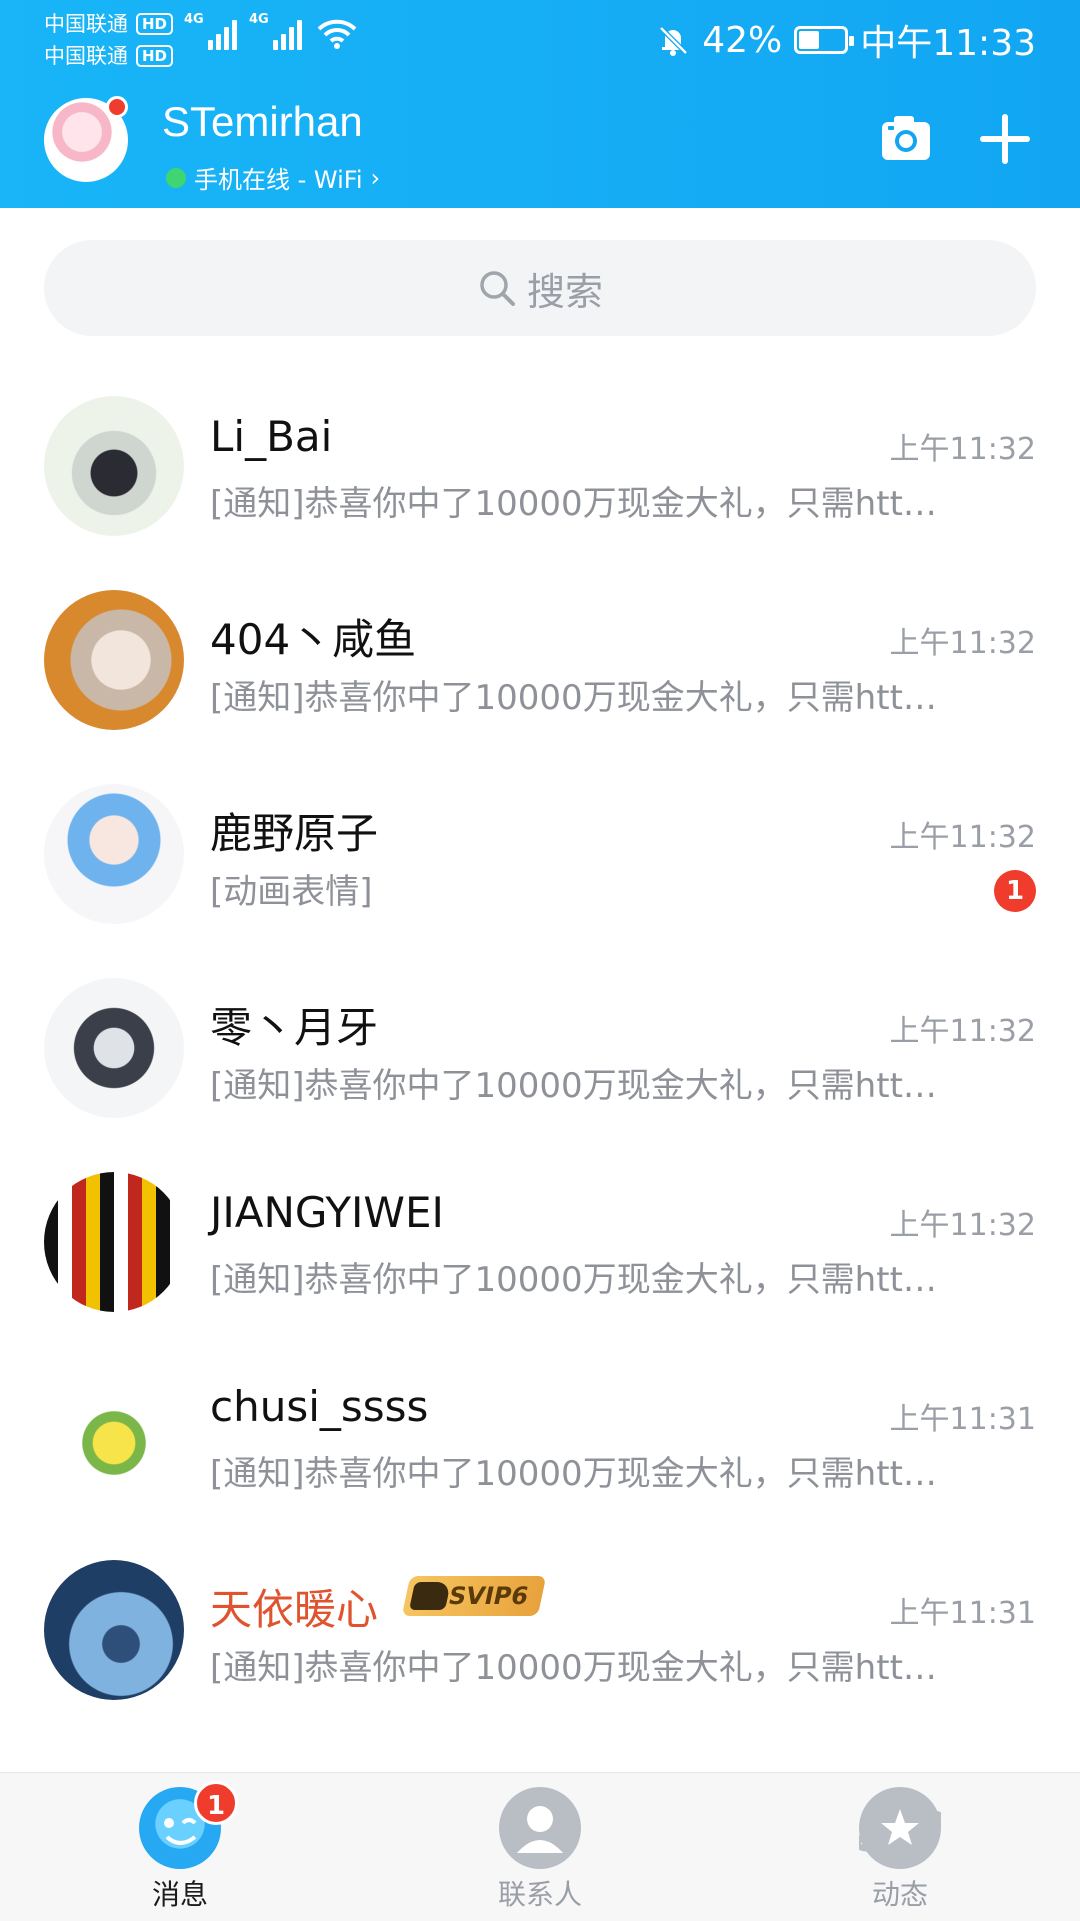  I want to click on tab-moments: 动态, so click(900, 1852).